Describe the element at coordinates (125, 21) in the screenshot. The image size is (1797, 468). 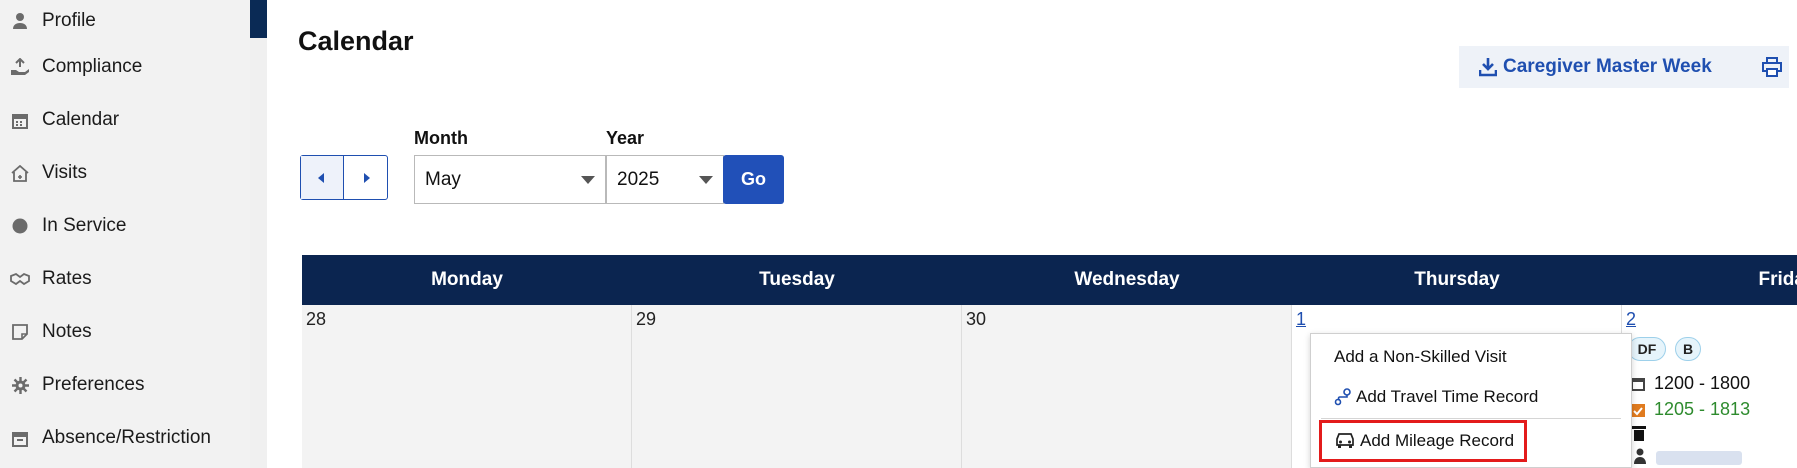
I see `sidebar-item-profile: Profile` at that location.